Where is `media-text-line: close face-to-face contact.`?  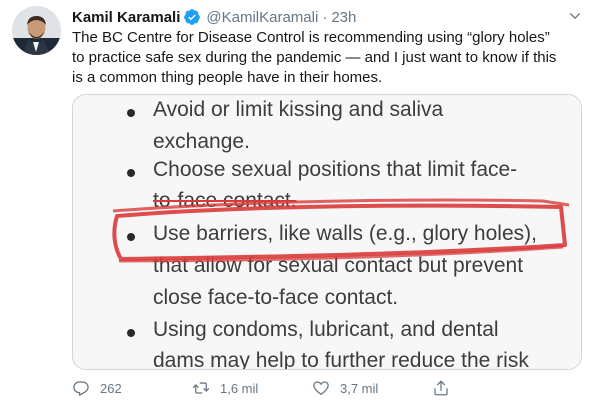
media-text-line: close face-to-face contact. is located at coordinates (276, 297).